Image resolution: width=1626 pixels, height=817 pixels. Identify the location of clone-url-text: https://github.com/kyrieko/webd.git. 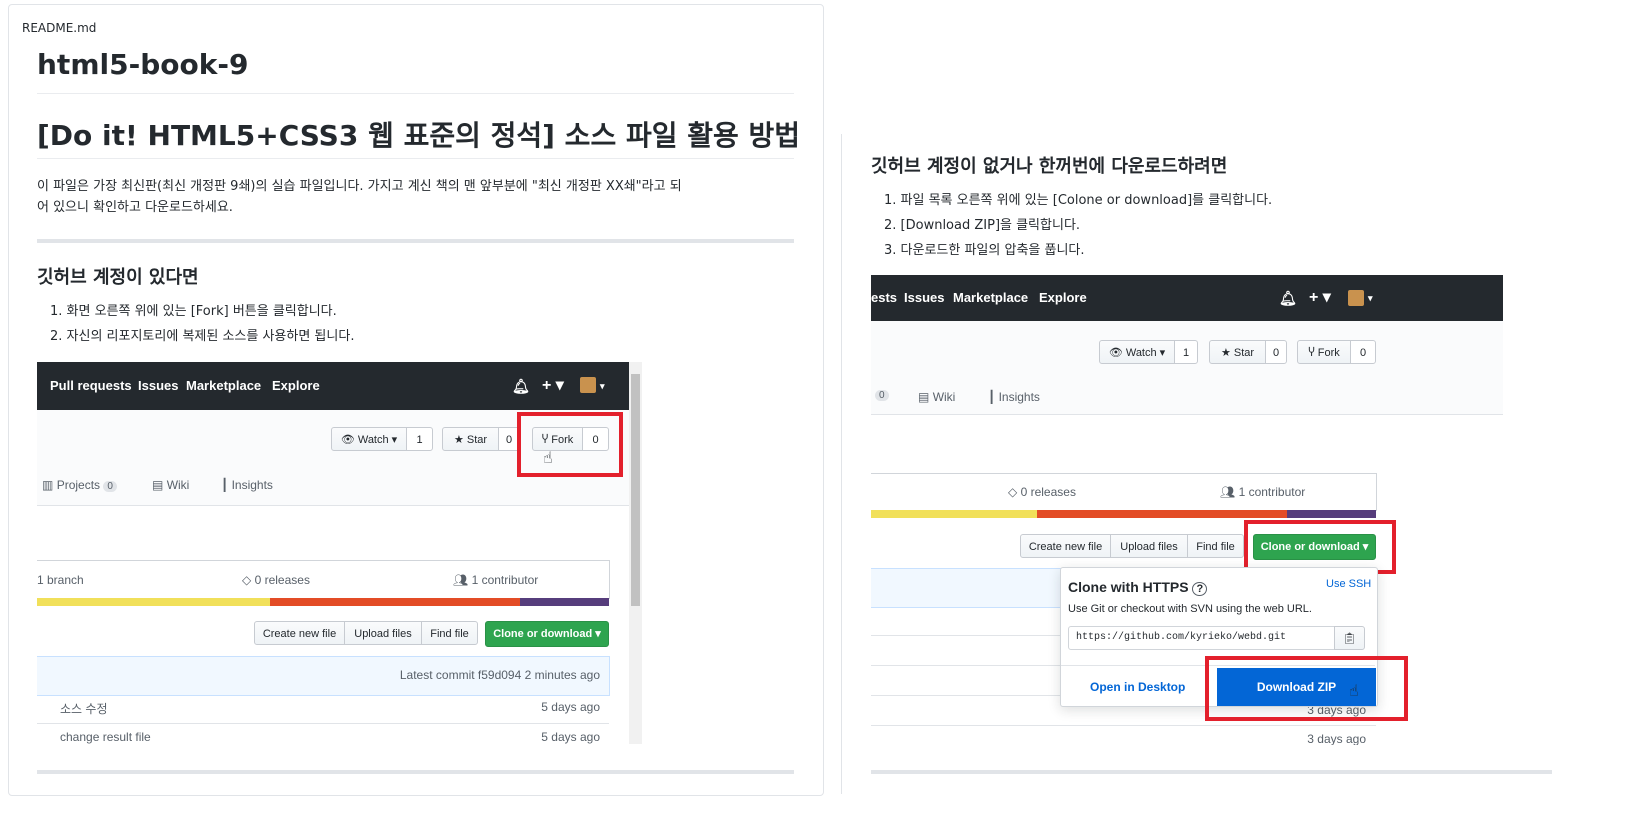
(1181, 637).